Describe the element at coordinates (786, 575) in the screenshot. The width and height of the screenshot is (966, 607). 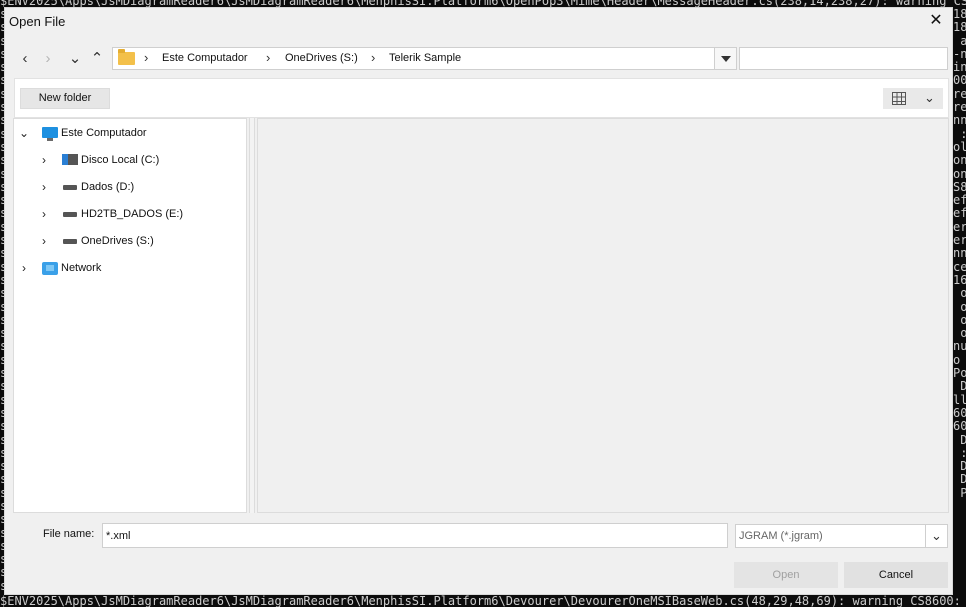
I see `open-button: Open` at that location.